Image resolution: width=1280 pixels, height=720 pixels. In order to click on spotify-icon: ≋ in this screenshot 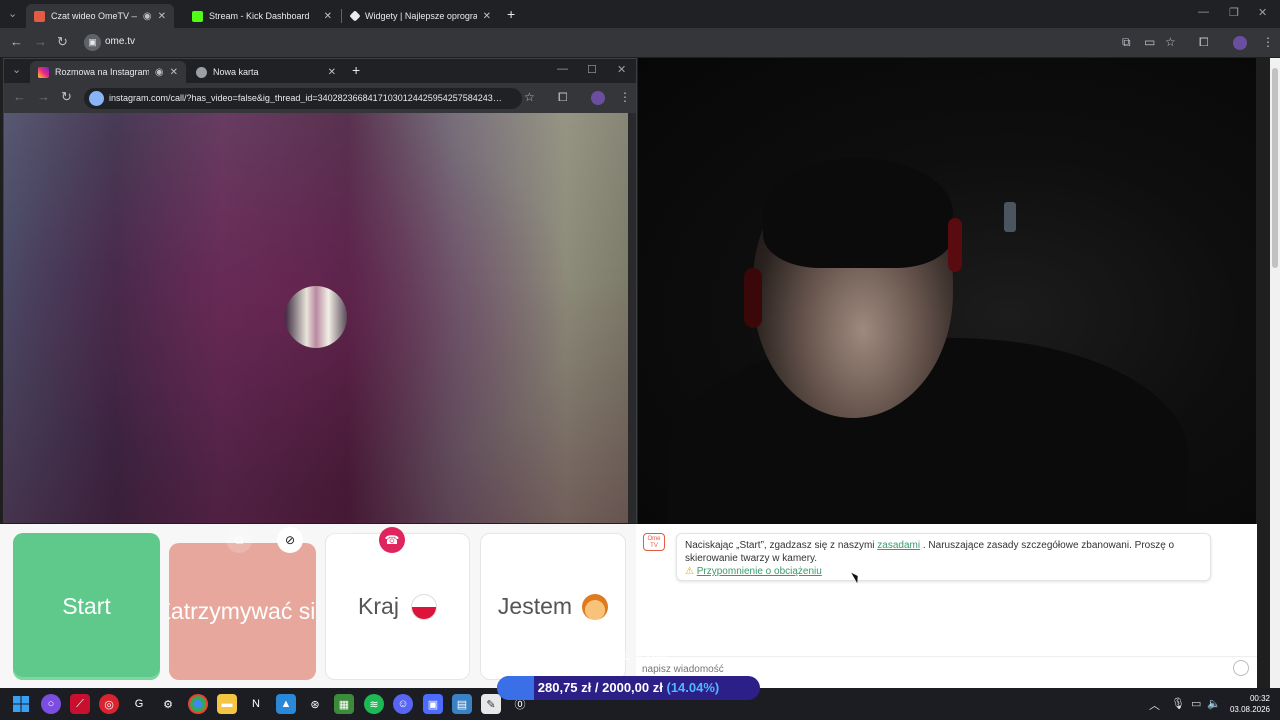, I will do `click(374, 704)`.